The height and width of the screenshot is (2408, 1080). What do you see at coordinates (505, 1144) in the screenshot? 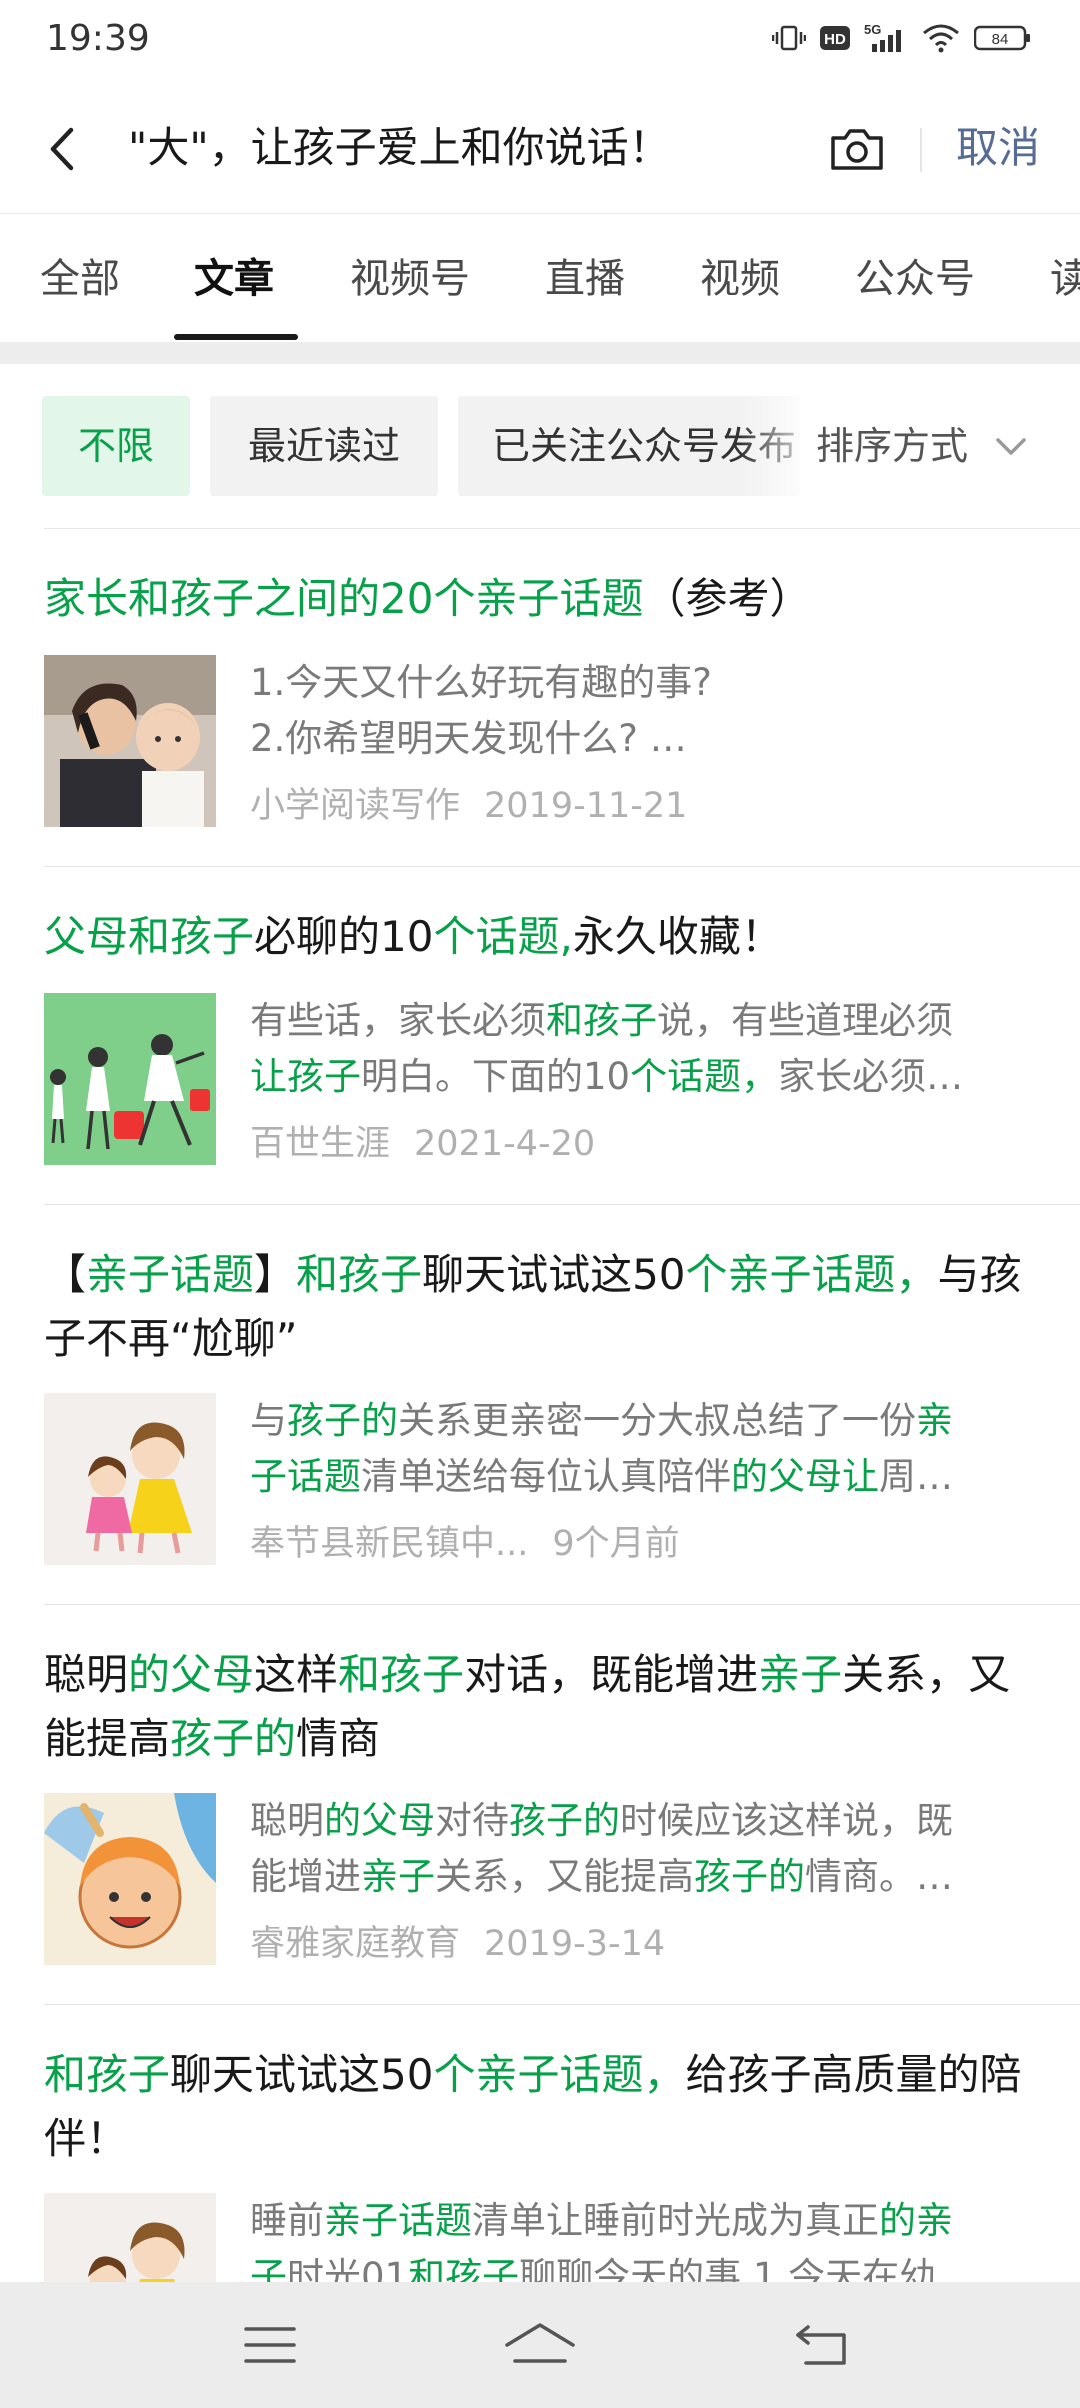
I see `result-date: 2021-4-20` at bounding box center [505, 1144].